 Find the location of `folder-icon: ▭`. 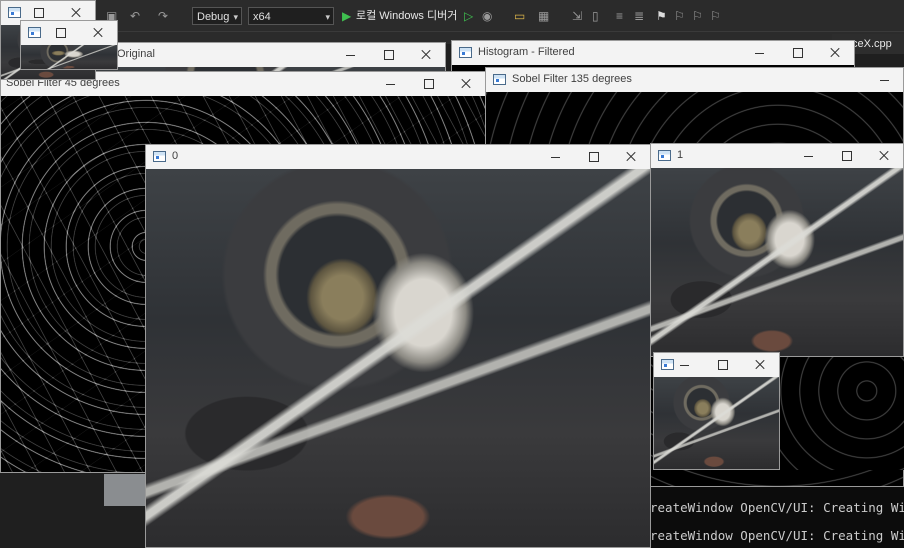

folder-icon: ▭ is located at coordinates (519, 16).